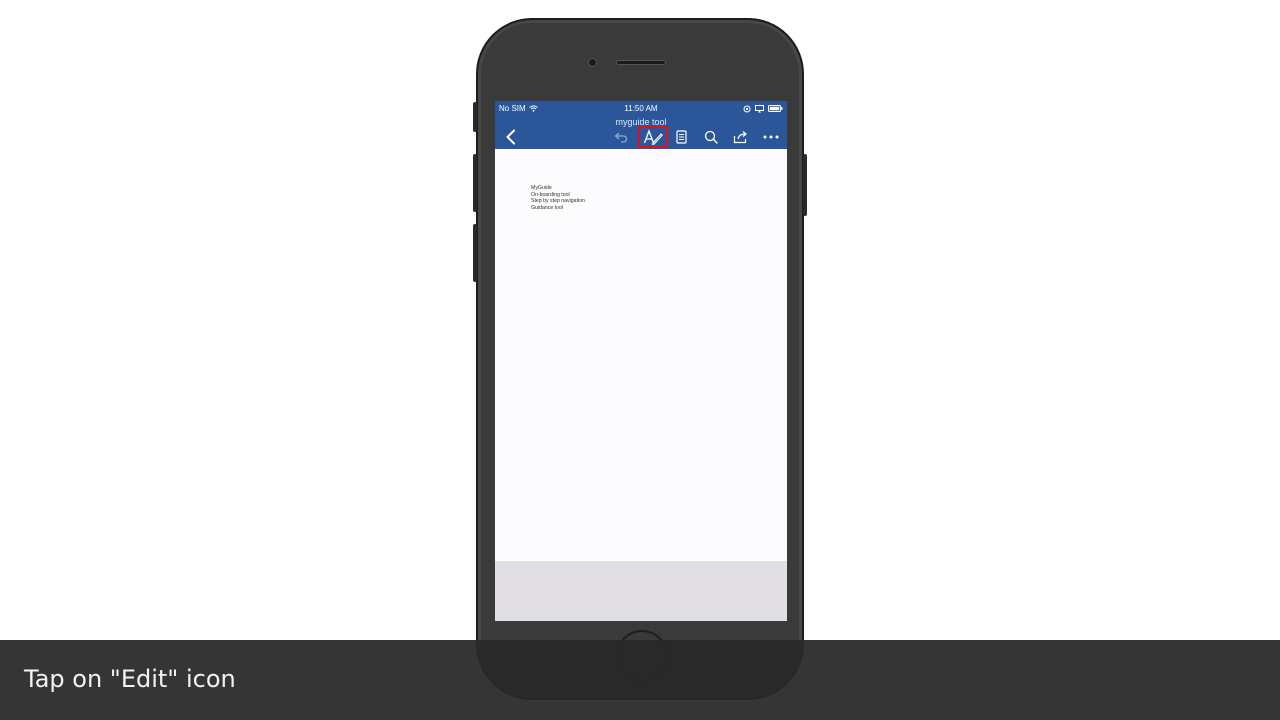 The height and width of the screenshot is (720, 1280). I want to click on front-camera, so click(592, 62).